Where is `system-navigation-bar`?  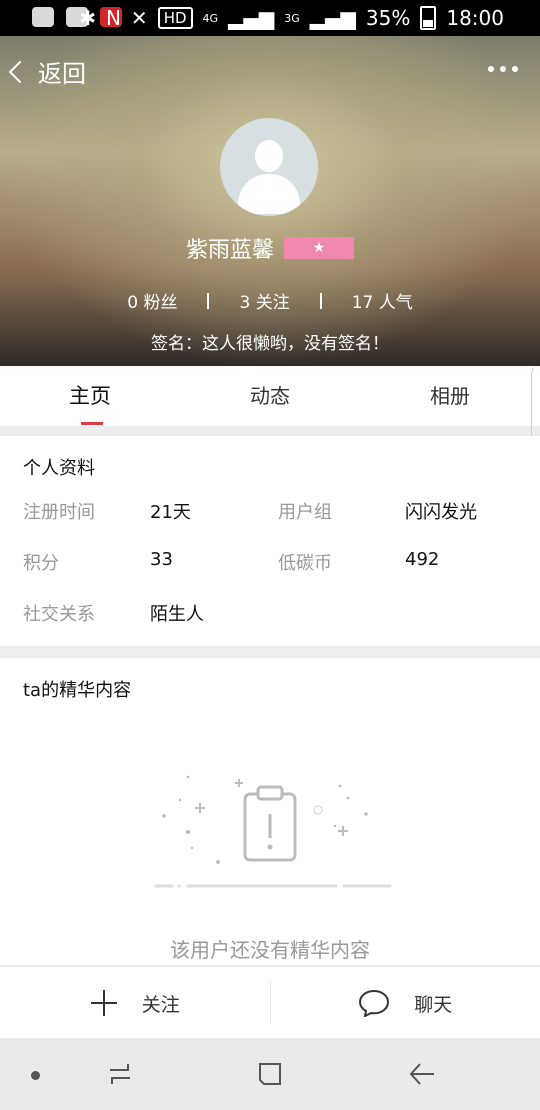 system-navigation-bar is located at coordinates (270, 1074).